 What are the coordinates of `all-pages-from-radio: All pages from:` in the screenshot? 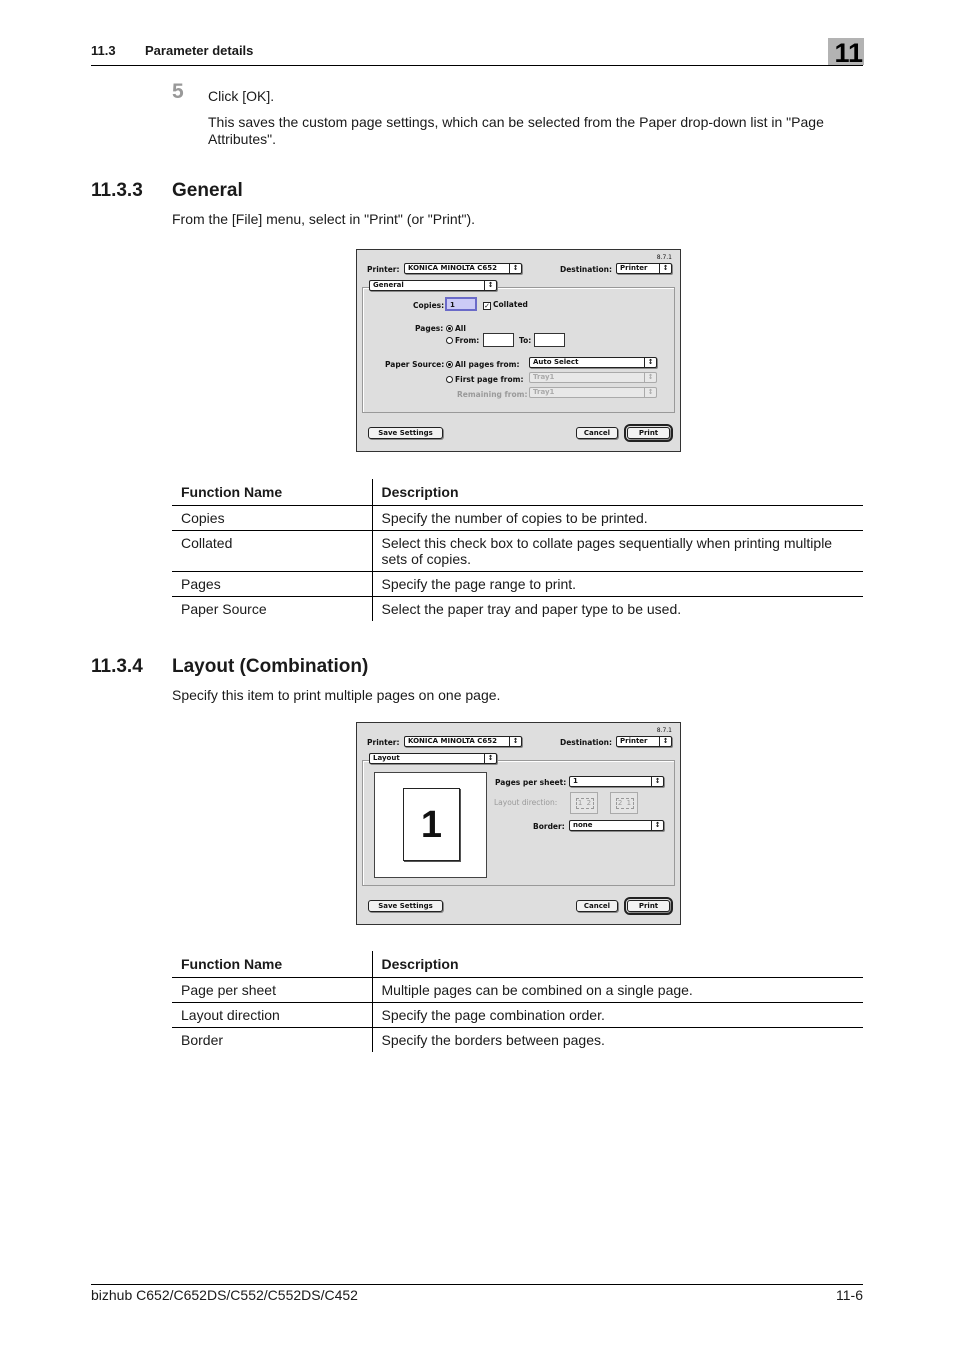 It's located at (482, 364).